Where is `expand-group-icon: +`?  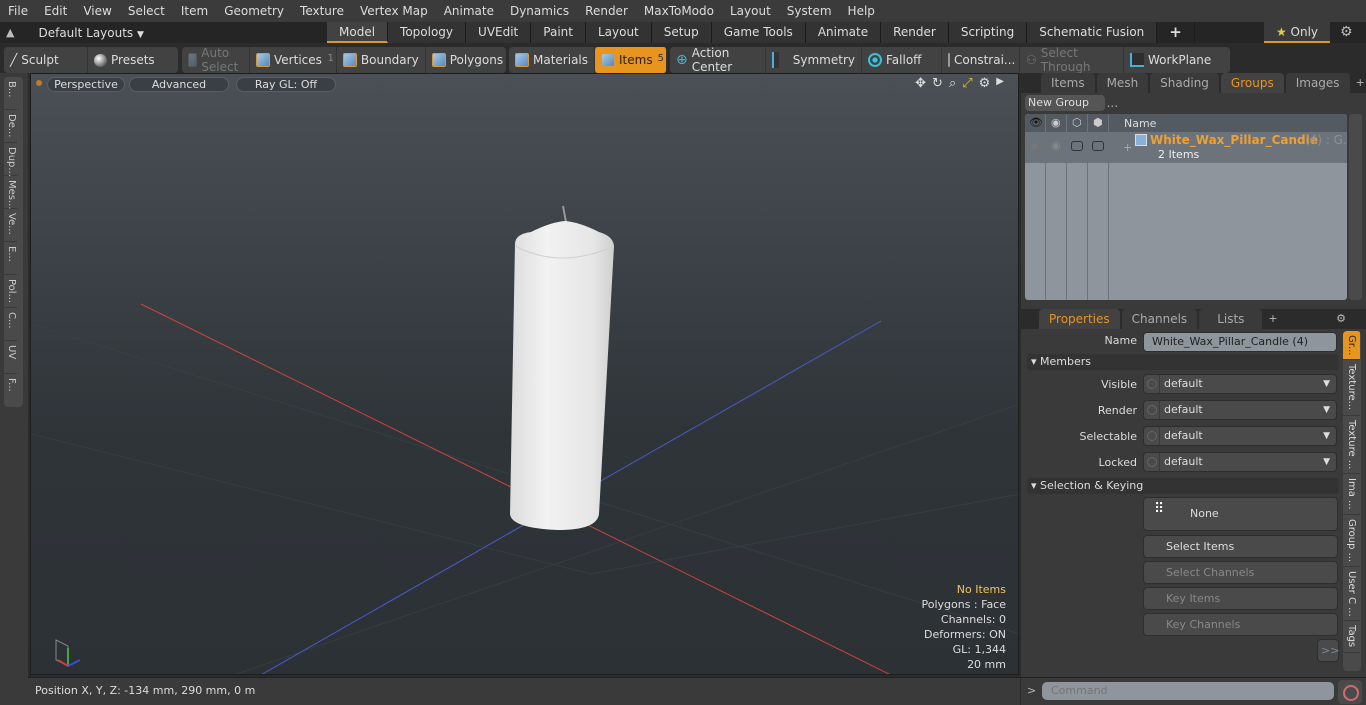 expand-group-icon: + is located at coordinates (1127, 147).